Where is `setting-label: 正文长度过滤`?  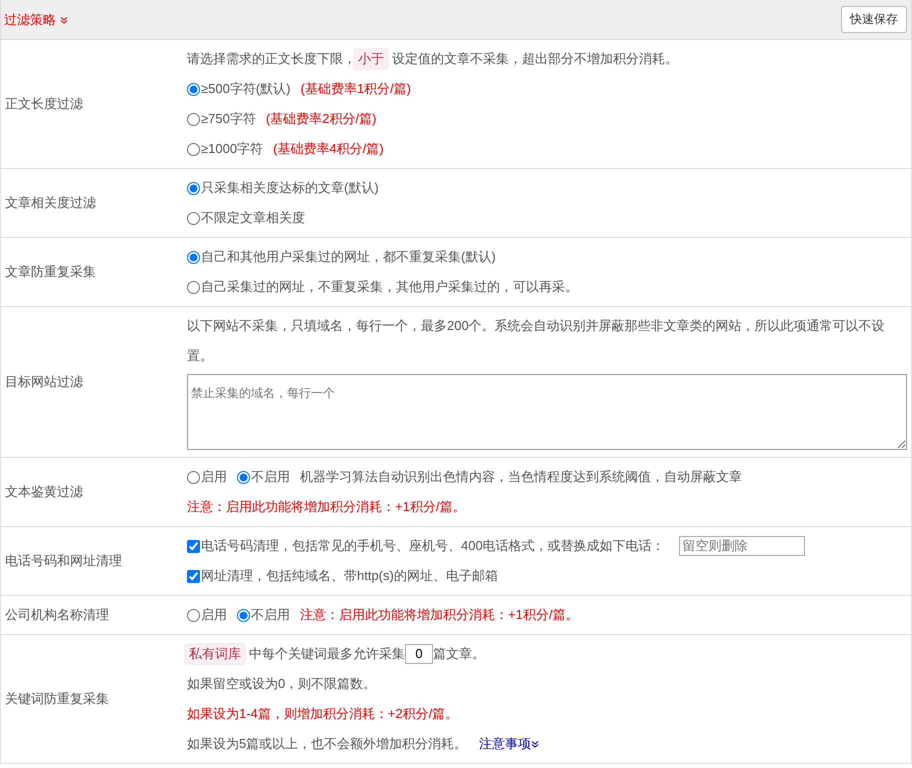 setting-label: 正文长度过滤 is located at coordinates (44, 104).